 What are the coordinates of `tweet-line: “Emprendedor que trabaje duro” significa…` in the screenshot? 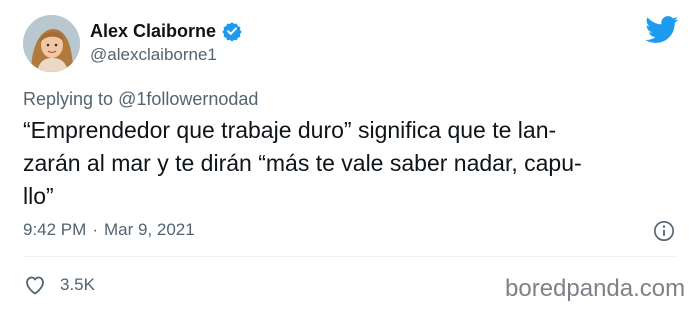 It's located at (290, 130).